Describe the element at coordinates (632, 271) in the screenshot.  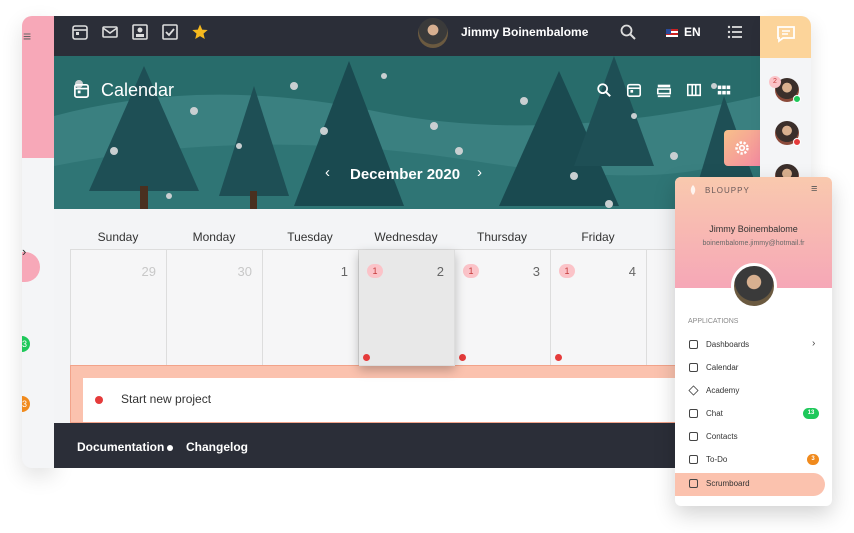
I see `day-number: 4` at that location.